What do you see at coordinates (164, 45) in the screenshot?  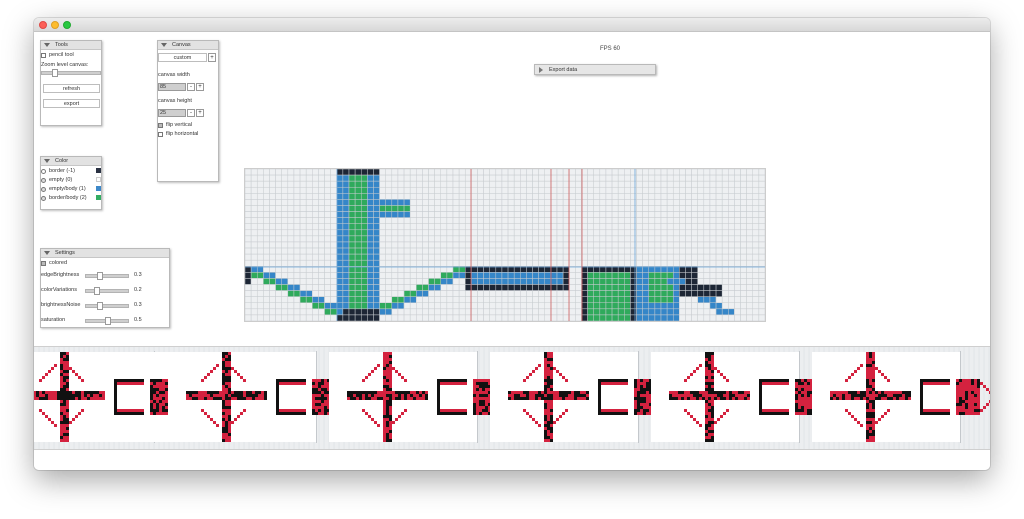 I see `collapse-triangle-icon` at bounding box center [164, 45].